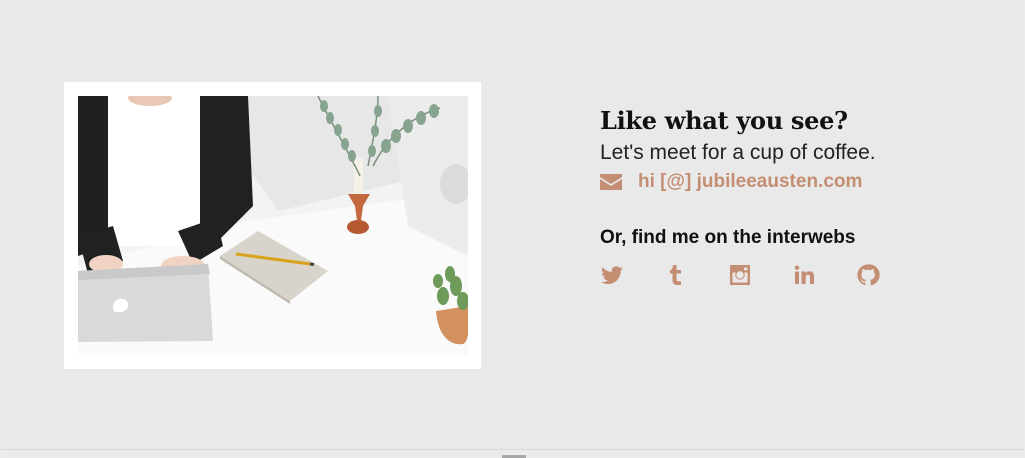  I want to click on tumblr-link, so click(676, 275).